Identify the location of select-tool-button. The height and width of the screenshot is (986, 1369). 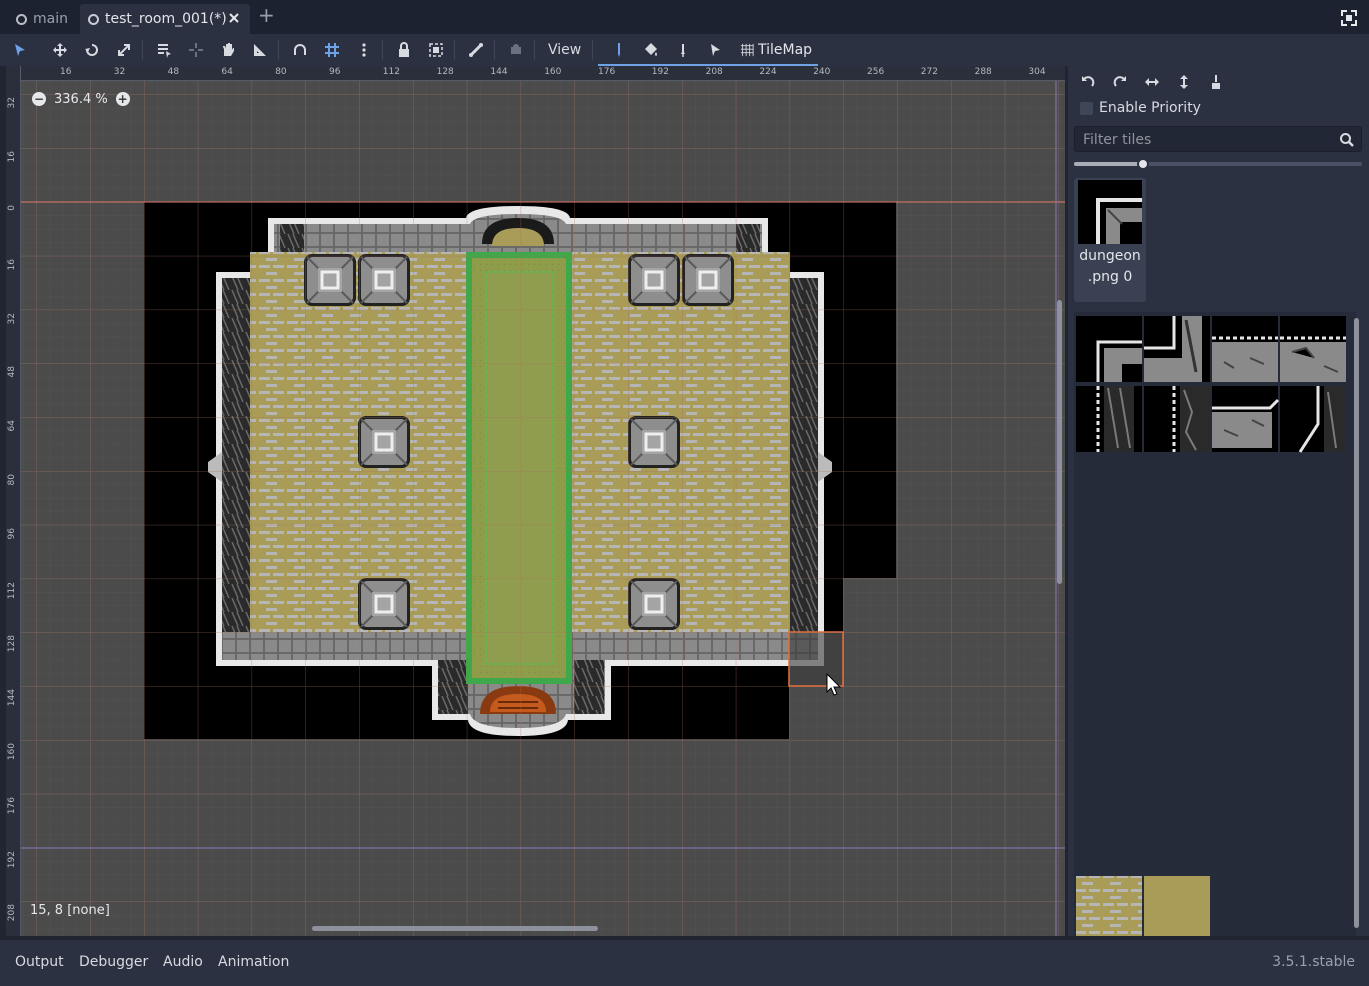
(20, 50).